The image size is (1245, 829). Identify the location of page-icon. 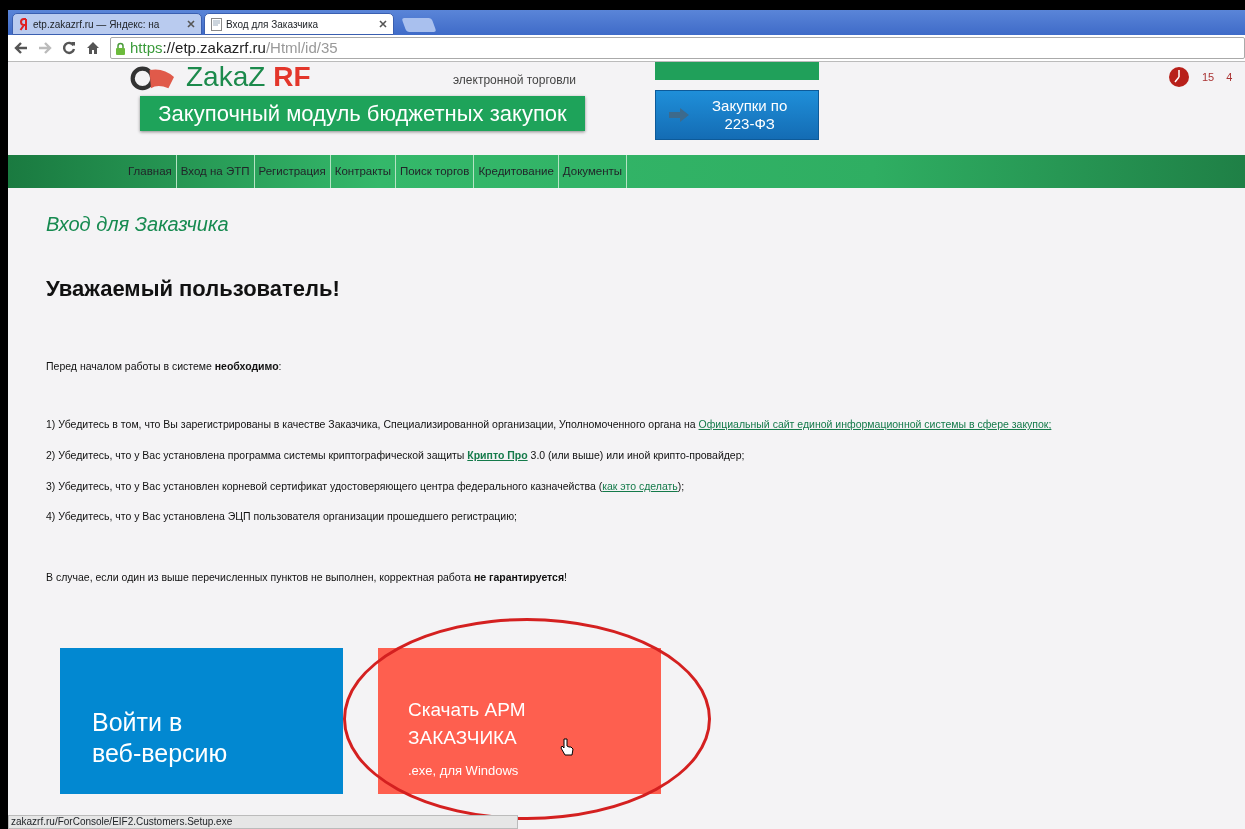
(216, 24).